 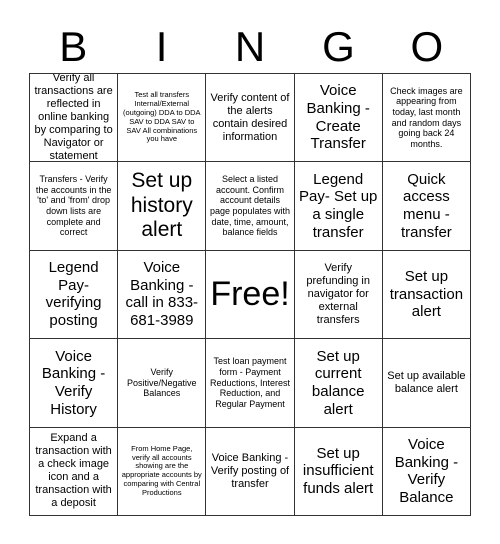 What do you see at coordinates (338, 471) in the screenshot?
I see `bingo-cell: Set up insufficient funds alert` at bounding box center [338, 471].